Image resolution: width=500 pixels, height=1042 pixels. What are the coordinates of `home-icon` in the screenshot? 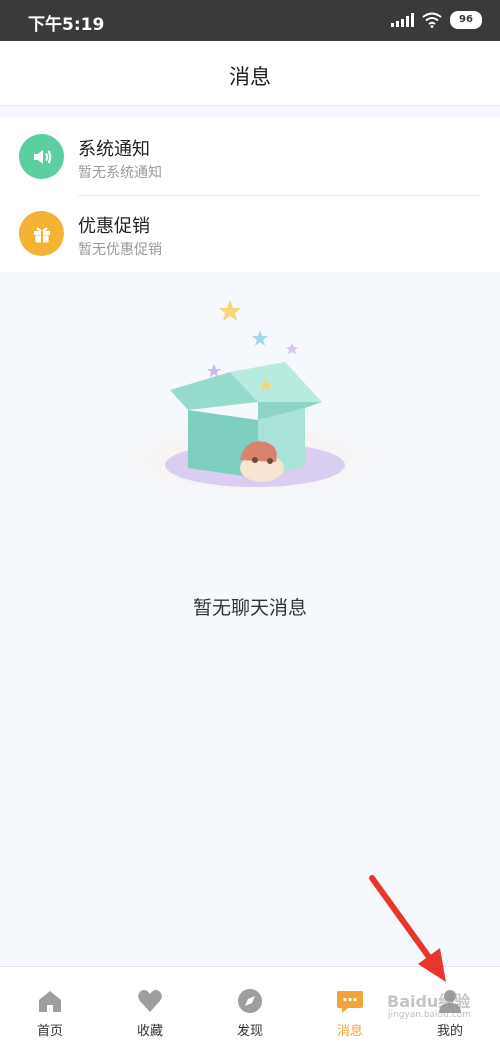 It's located at (50, 1001).